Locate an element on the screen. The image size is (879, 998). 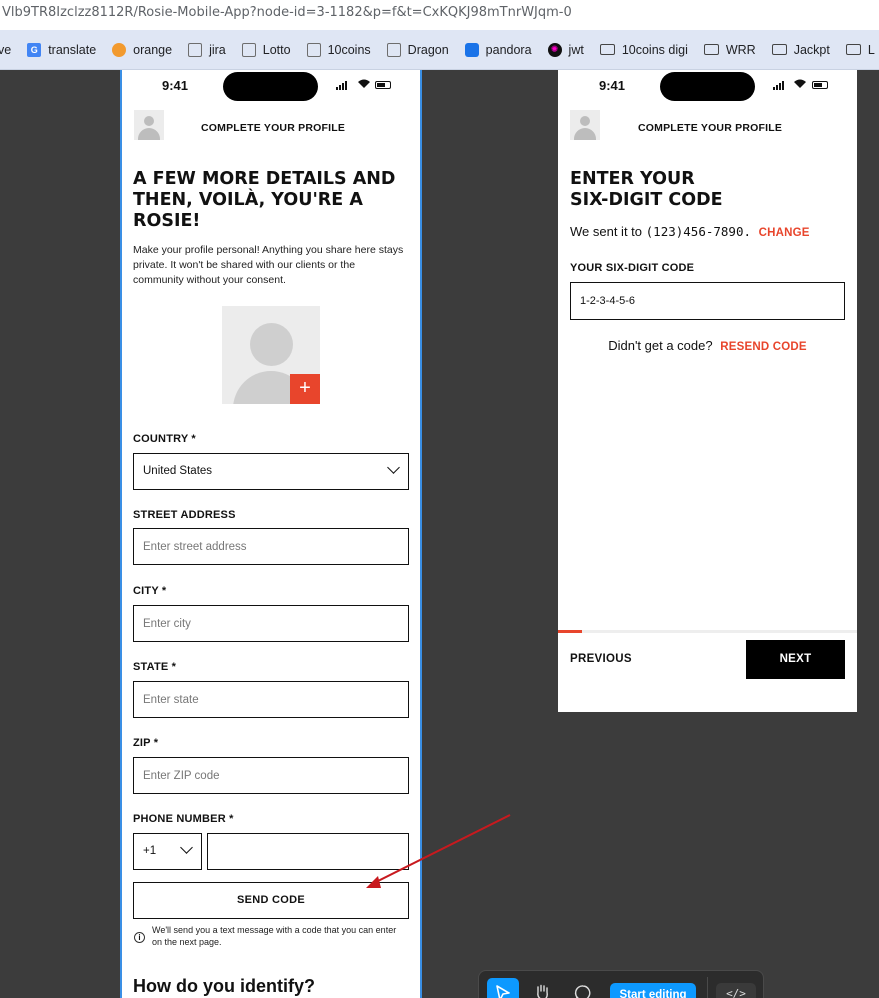
street-label: STREET ADDRESS is located at coordinates (184, 515).